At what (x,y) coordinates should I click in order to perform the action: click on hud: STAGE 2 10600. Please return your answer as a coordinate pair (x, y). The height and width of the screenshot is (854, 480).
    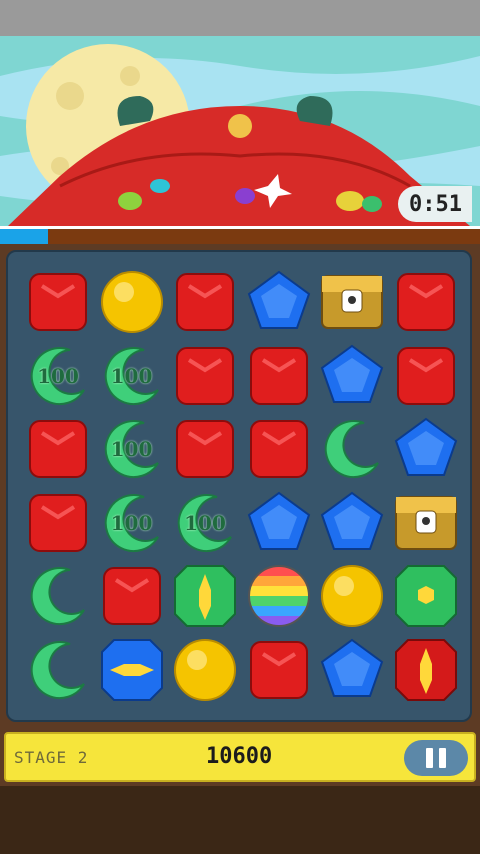
    Looking at the image, I should click on (240, 757).